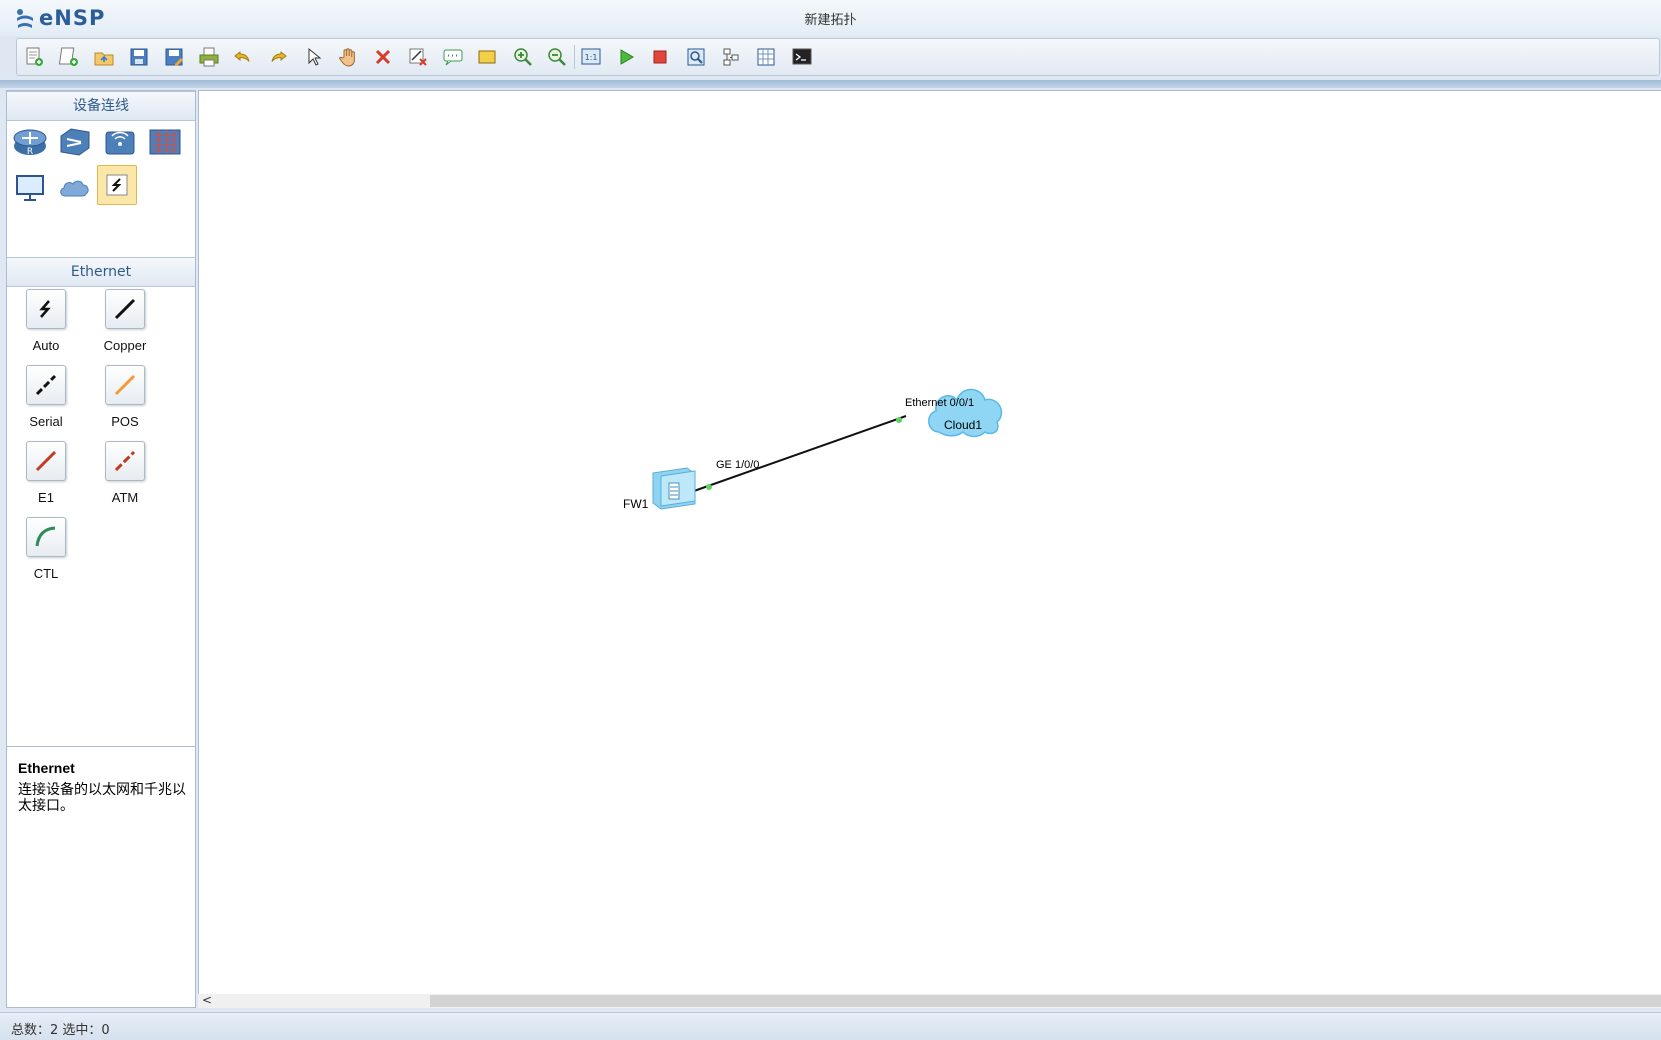  What do you see at coordinates (1045, 1001) in the screenshot?
I see `scrollbar-thumb` at bounding box center [1045, 1001].